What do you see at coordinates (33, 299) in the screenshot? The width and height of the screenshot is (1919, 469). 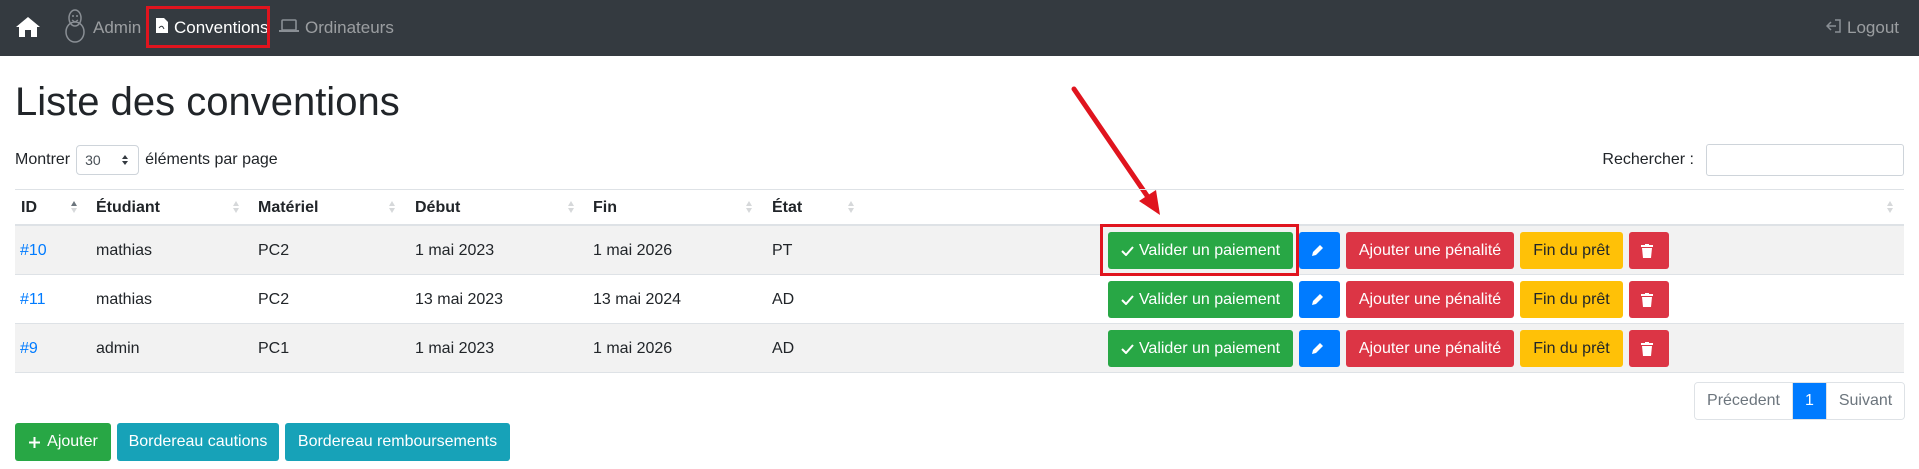 I see `cell-id-link: #11` at bounding box center [33, 299].